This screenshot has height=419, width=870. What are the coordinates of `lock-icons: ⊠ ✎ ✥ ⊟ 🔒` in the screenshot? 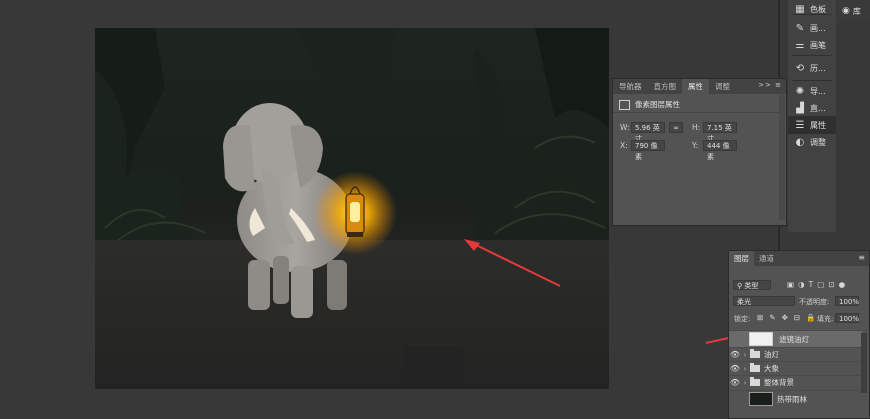 It's located at (786, 317).